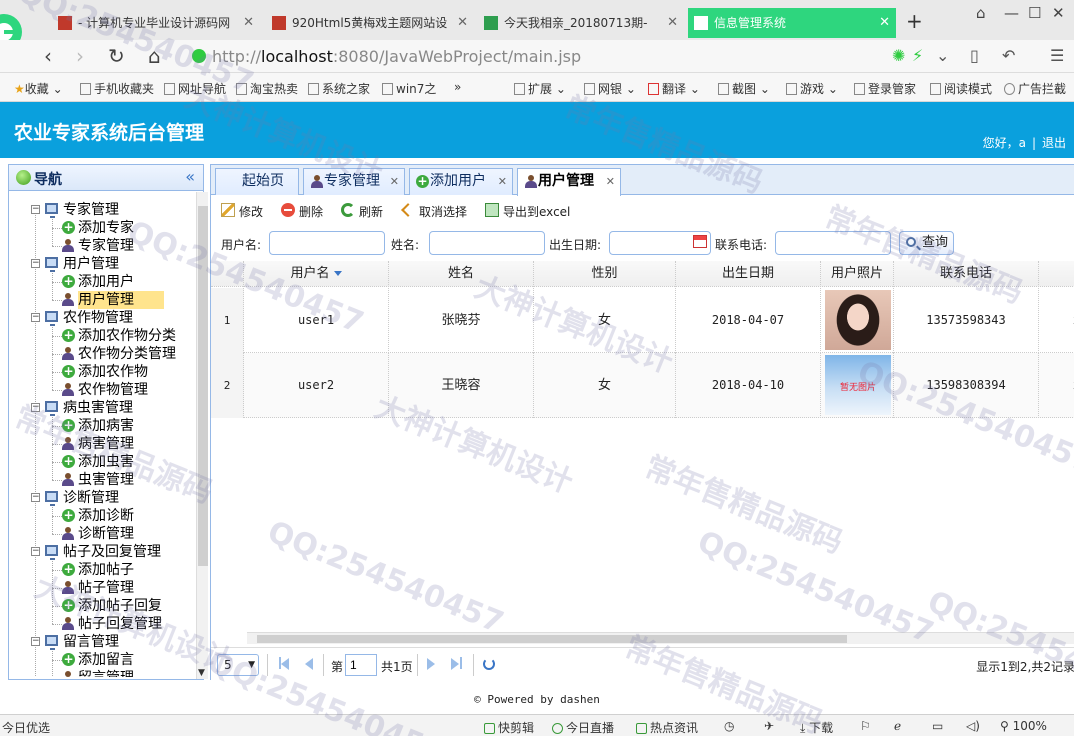  I want to click on username-input, so click(327, 243).